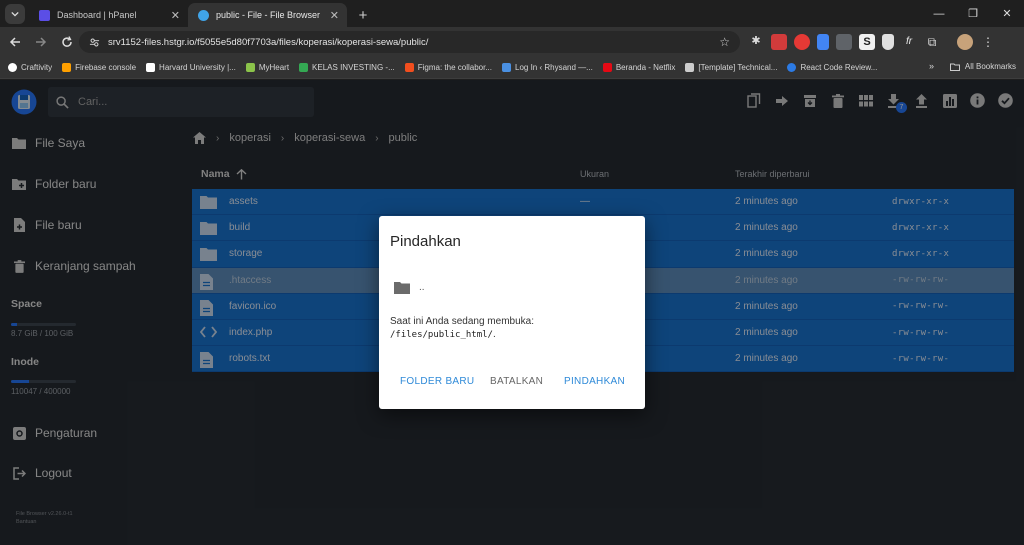  What do you see at coordinates (203, 15) in the screenshot?
I see `filebrowser-favicon-icon` at bounding box center [203, 15].